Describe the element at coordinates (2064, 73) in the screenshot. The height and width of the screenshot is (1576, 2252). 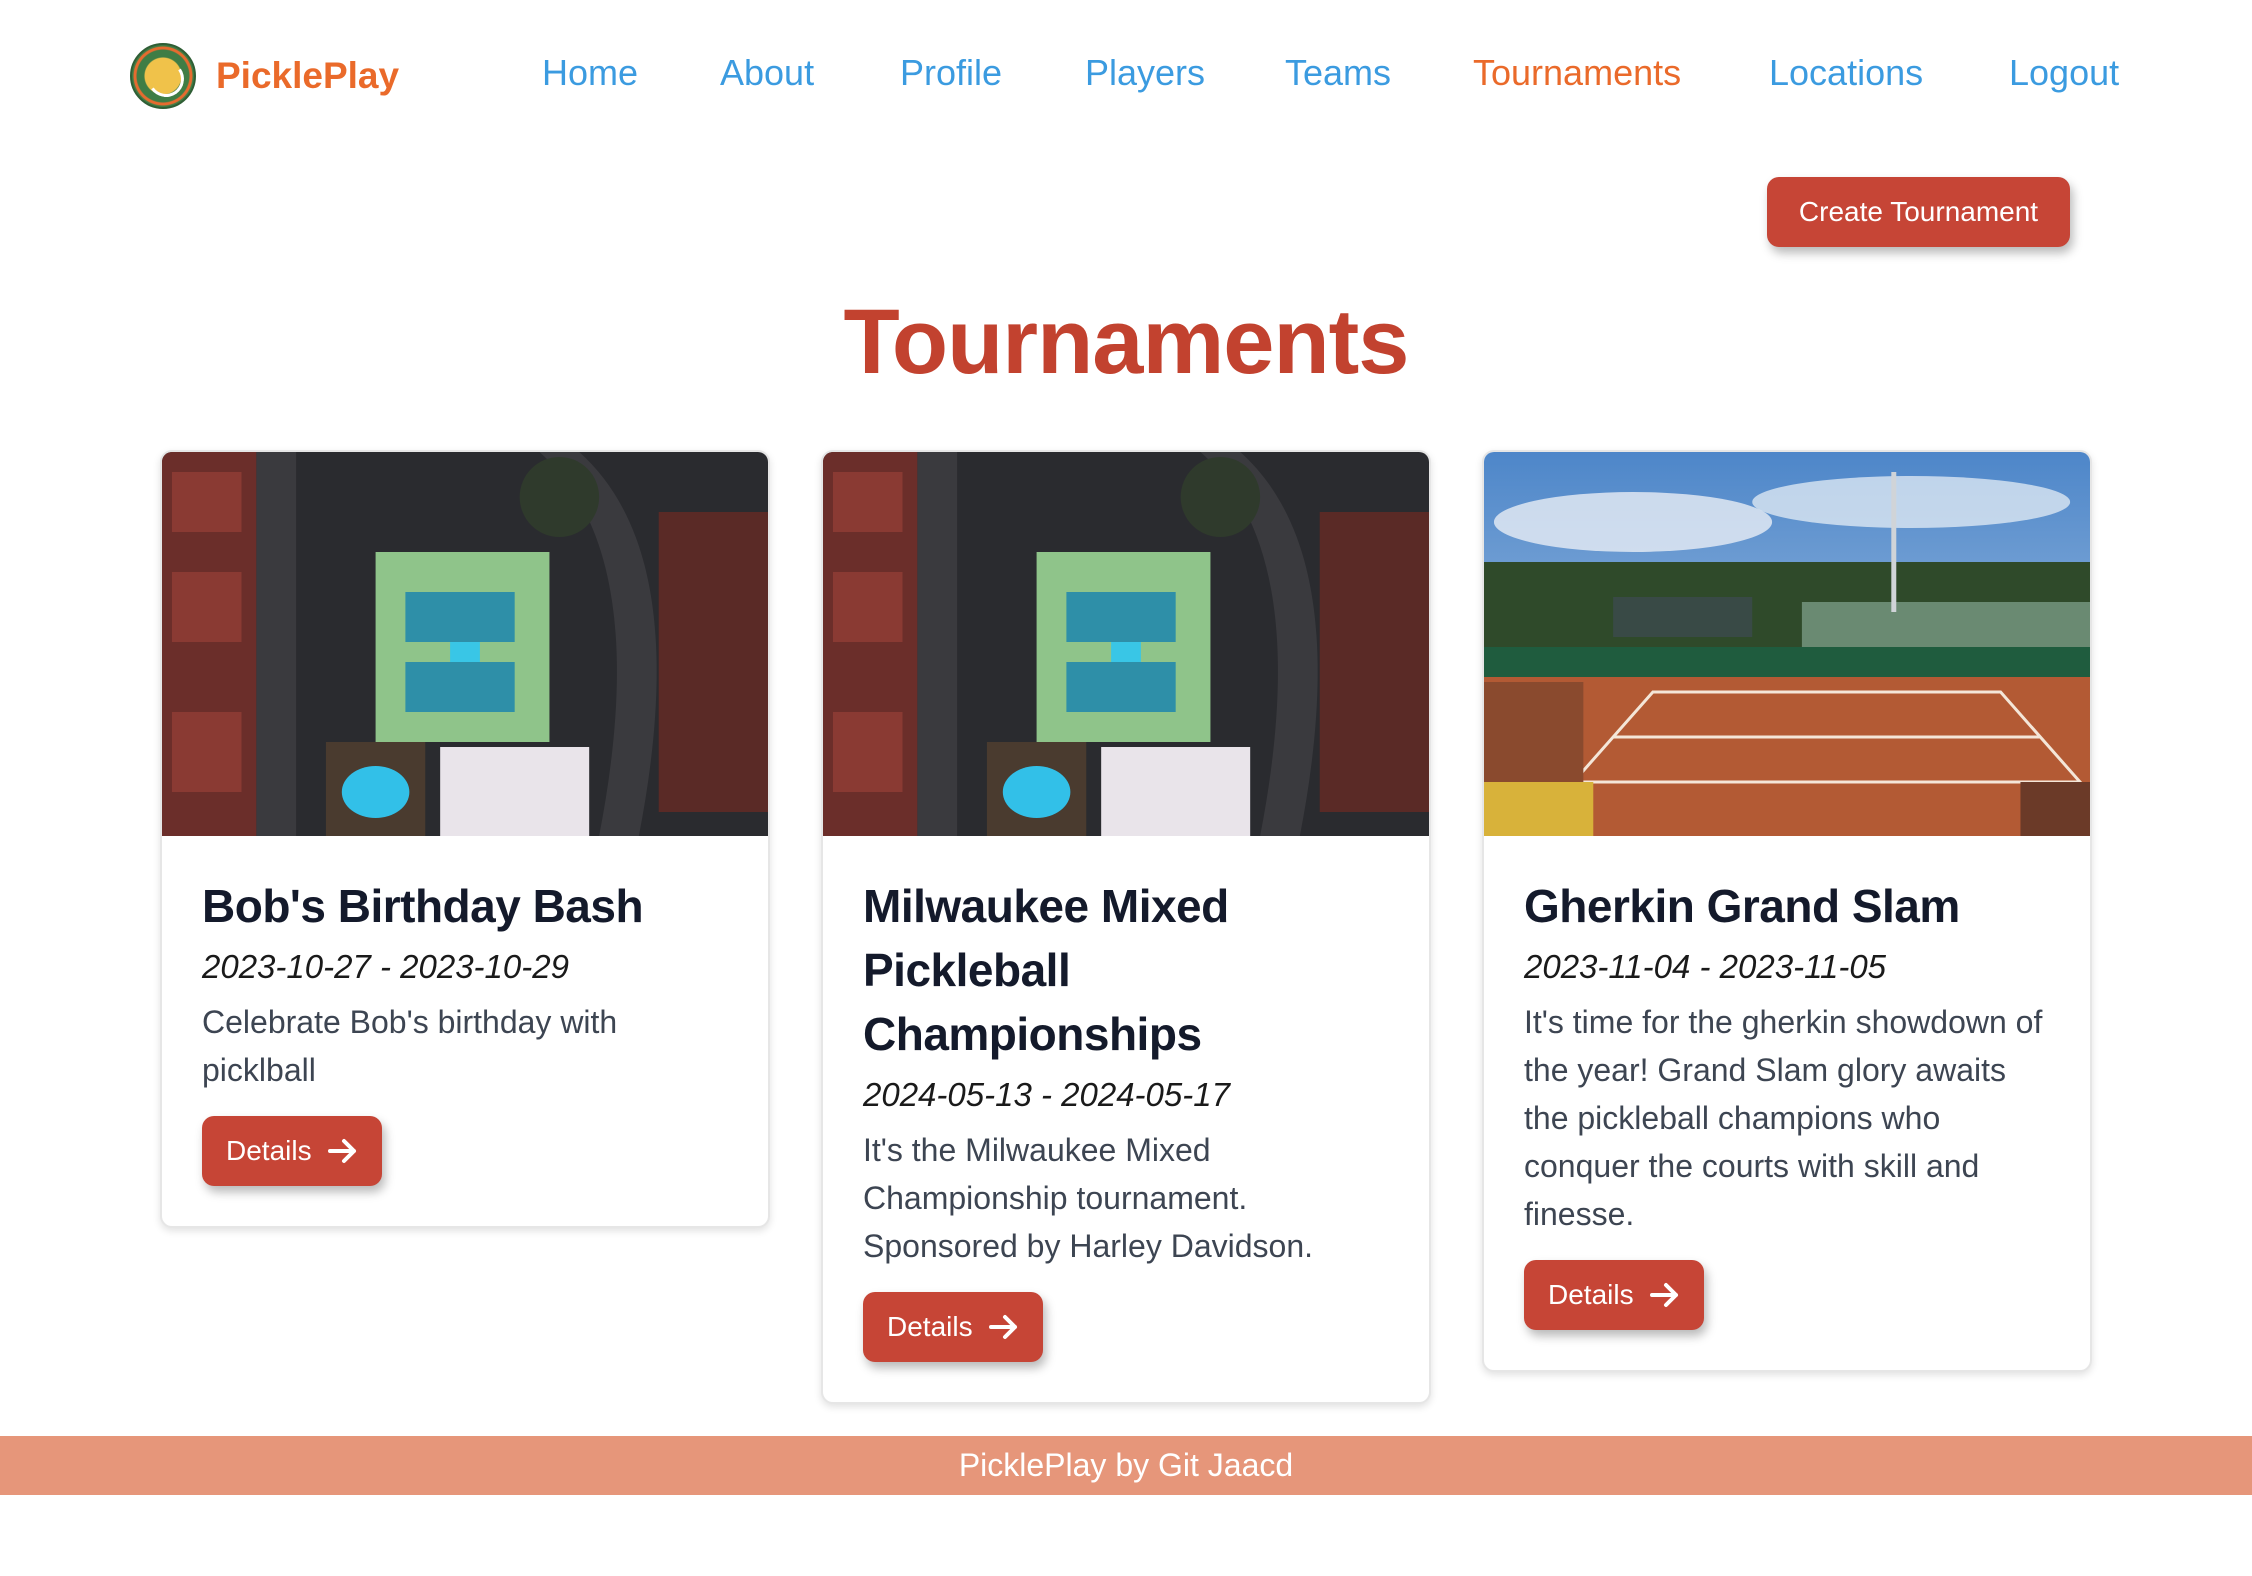
I see `nav-logout: Logout` at that location.